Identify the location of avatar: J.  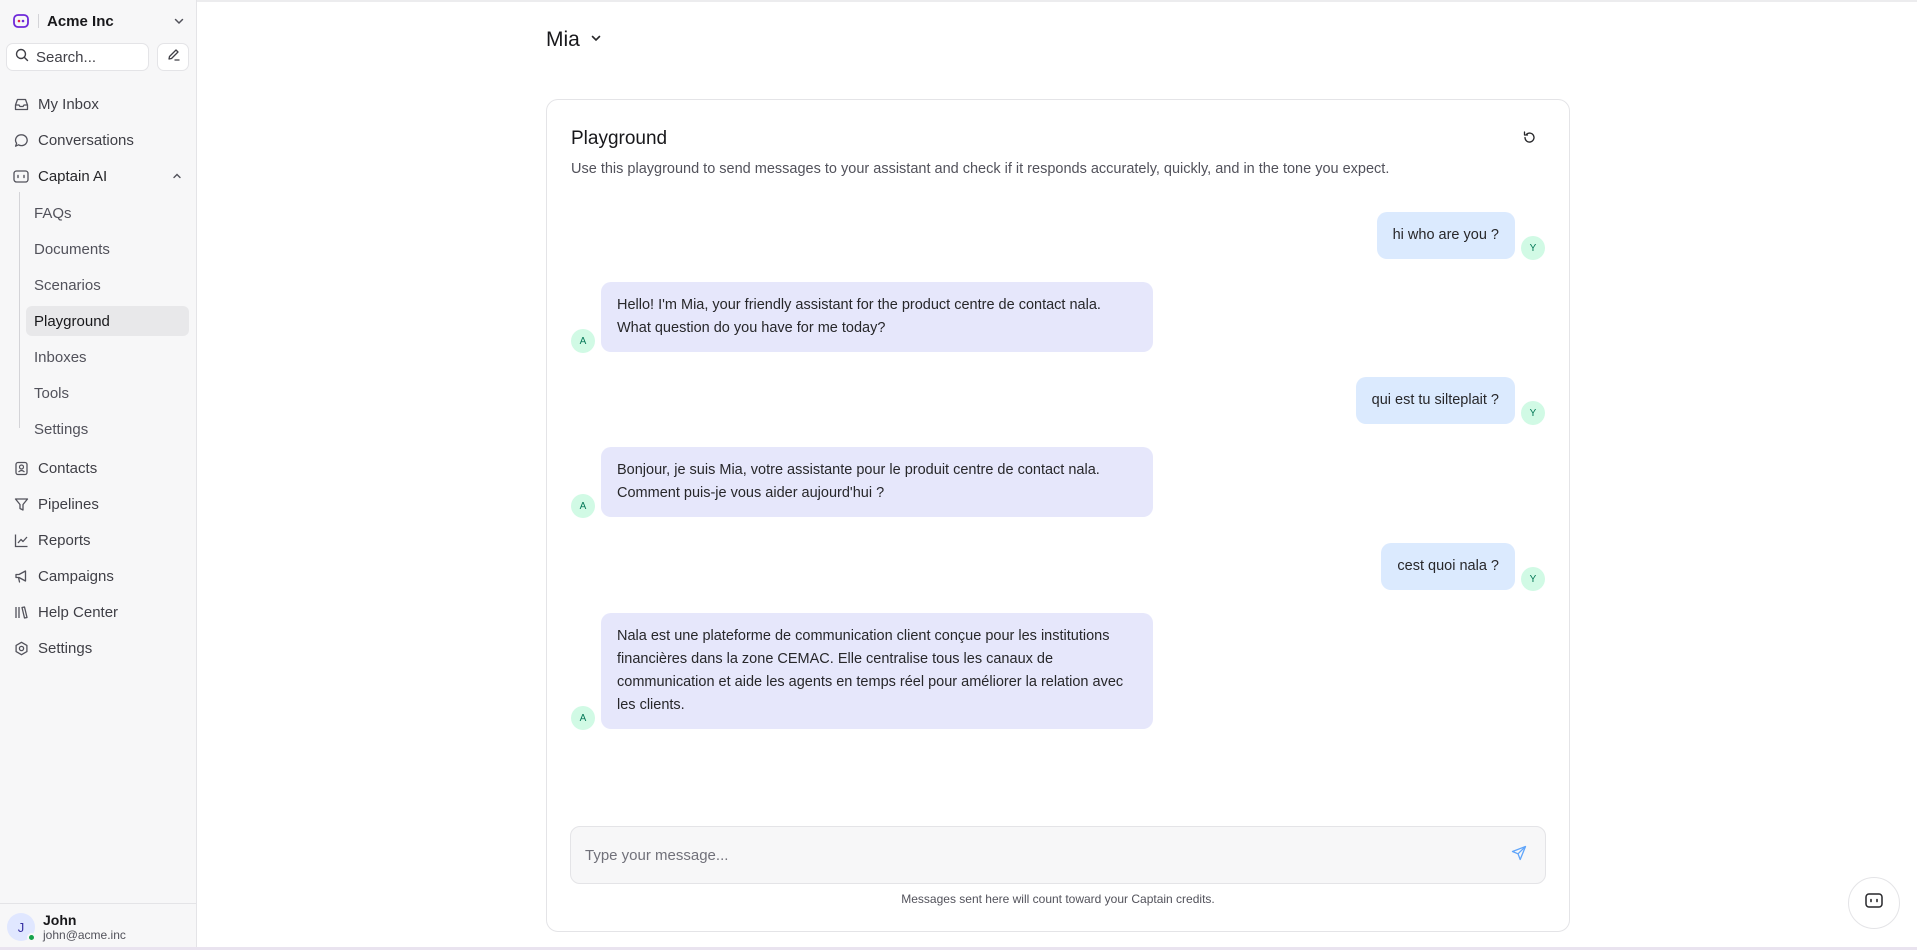
(21, 927).